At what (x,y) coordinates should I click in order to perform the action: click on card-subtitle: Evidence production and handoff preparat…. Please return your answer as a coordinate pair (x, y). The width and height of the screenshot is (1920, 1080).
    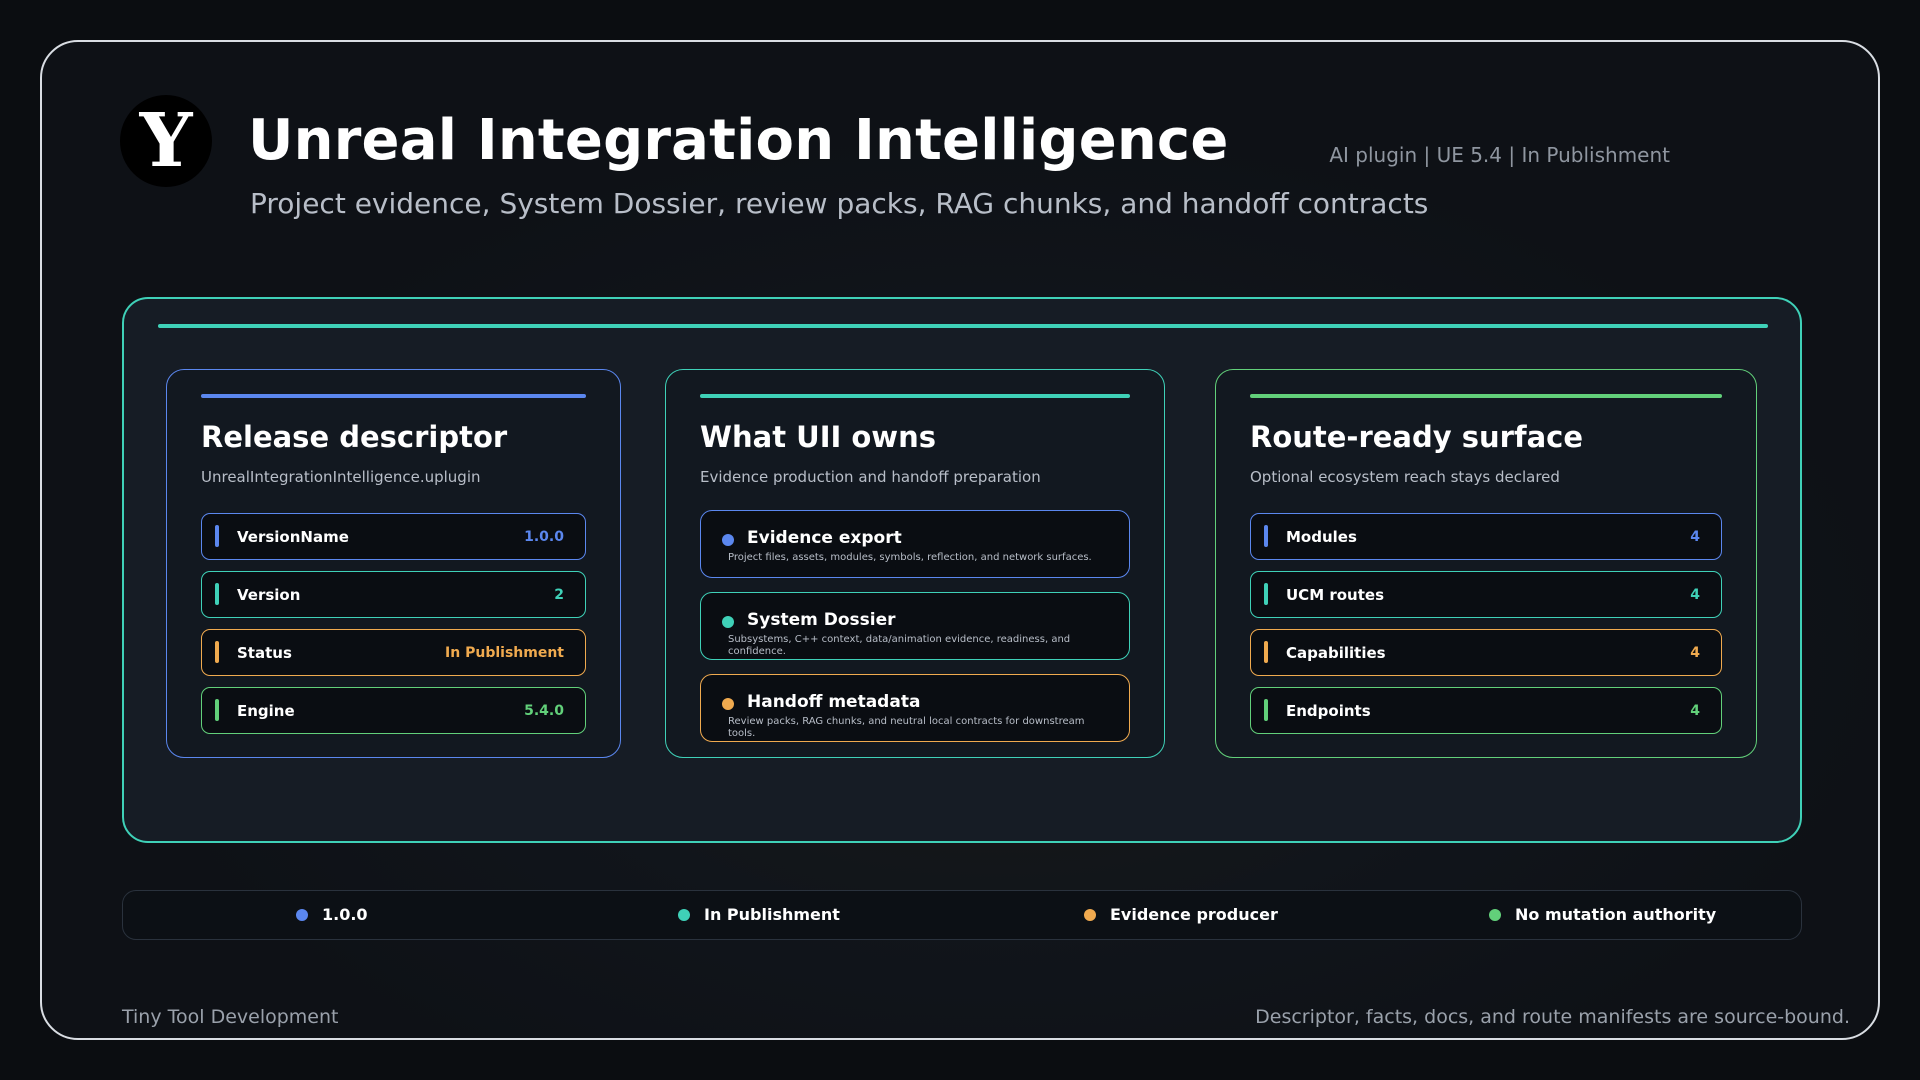
    Looking at the image, I should click on (870, 477).